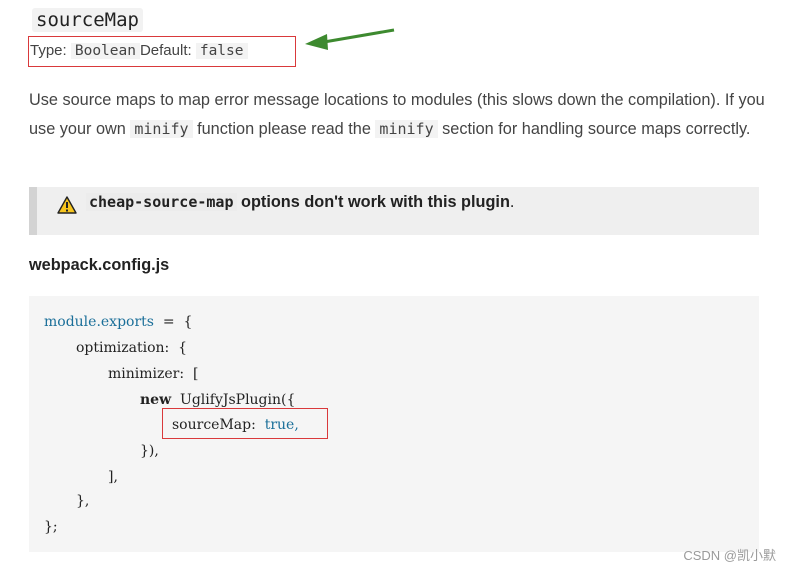 The height and width of the screenshot is (572, 790). I want to click on code-line-6: }),, so click(149, 451).